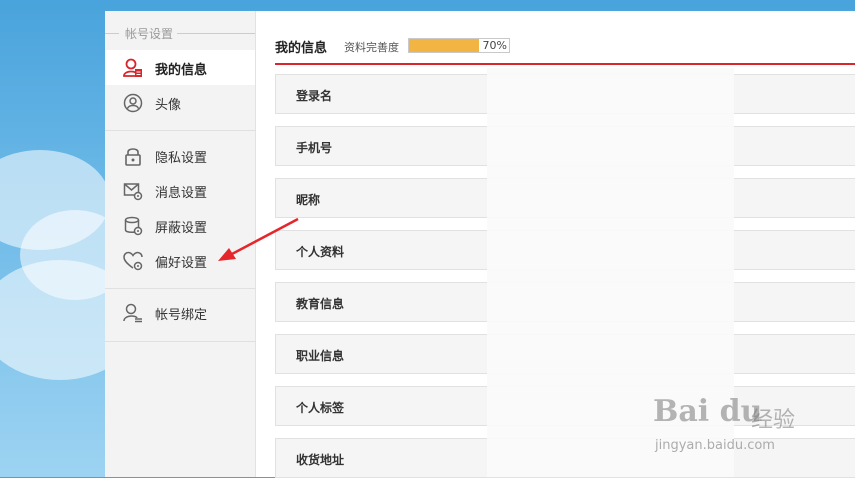 This screenshot has height=478, width=855. What do you see at coordinates (181, 315) in the screenshot?
I see `sidebar-item-label: 帐号绑定` at bounding box center [181, 315].